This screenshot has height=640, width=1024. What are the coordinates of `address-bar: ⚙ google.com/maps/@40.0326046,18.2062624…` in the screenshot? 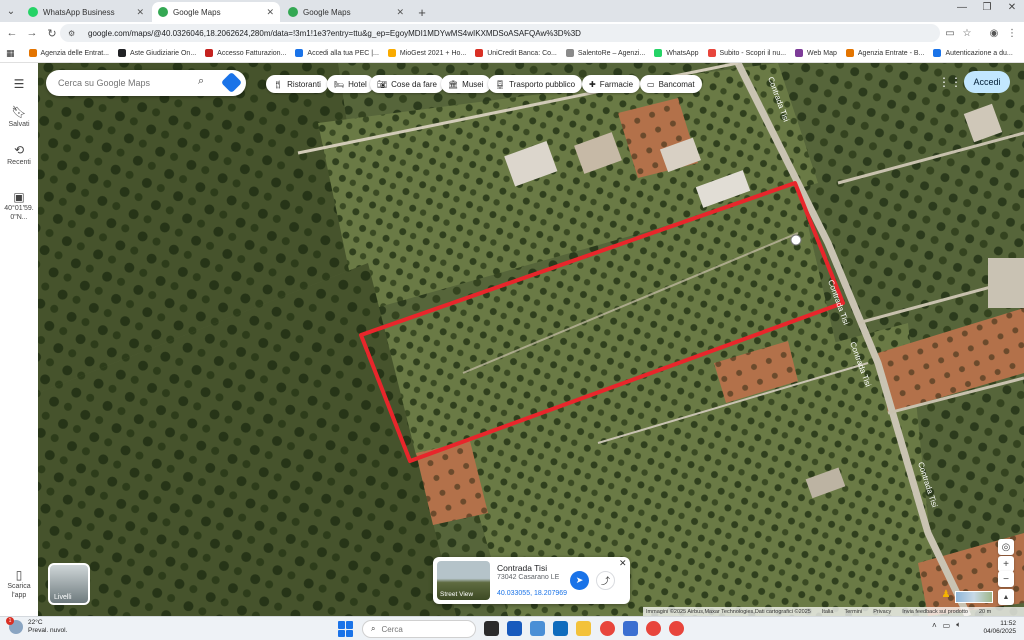 It's located at (500, 33).